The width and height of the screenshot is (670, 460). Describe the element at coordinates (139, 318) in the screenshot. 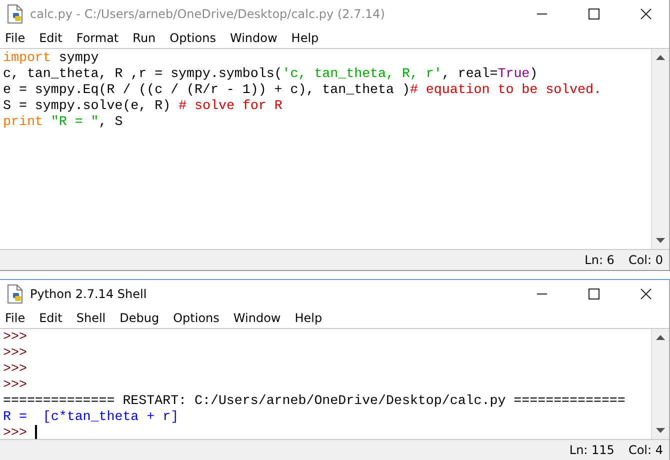

I see `menu-item: Debug` at that location.